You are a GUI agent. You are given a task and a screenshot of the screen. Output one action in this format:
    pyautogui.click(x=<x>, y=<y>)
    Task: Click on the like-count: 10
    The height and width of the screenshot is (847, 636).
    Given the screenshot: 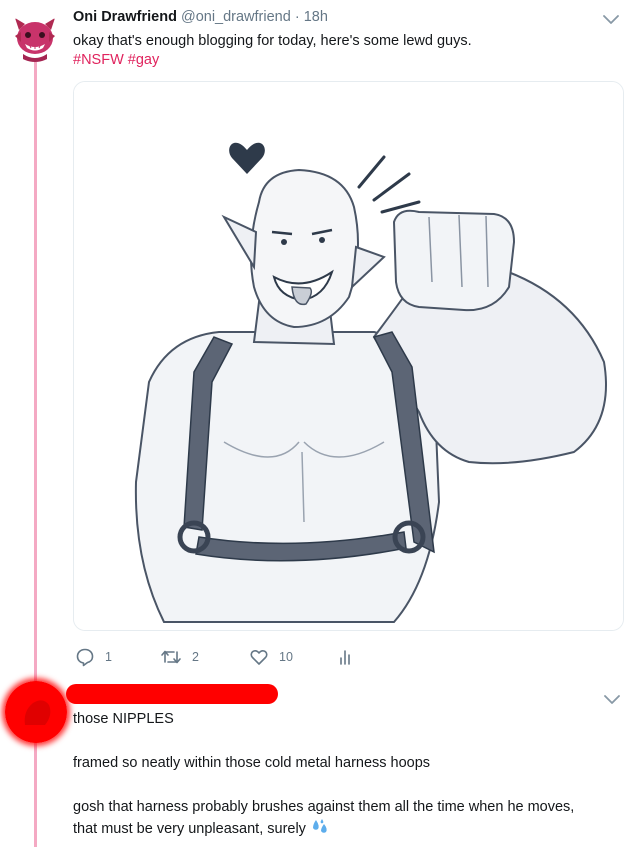 What is the action you would take?
    pyautogui.click(x=286, y=657)
    